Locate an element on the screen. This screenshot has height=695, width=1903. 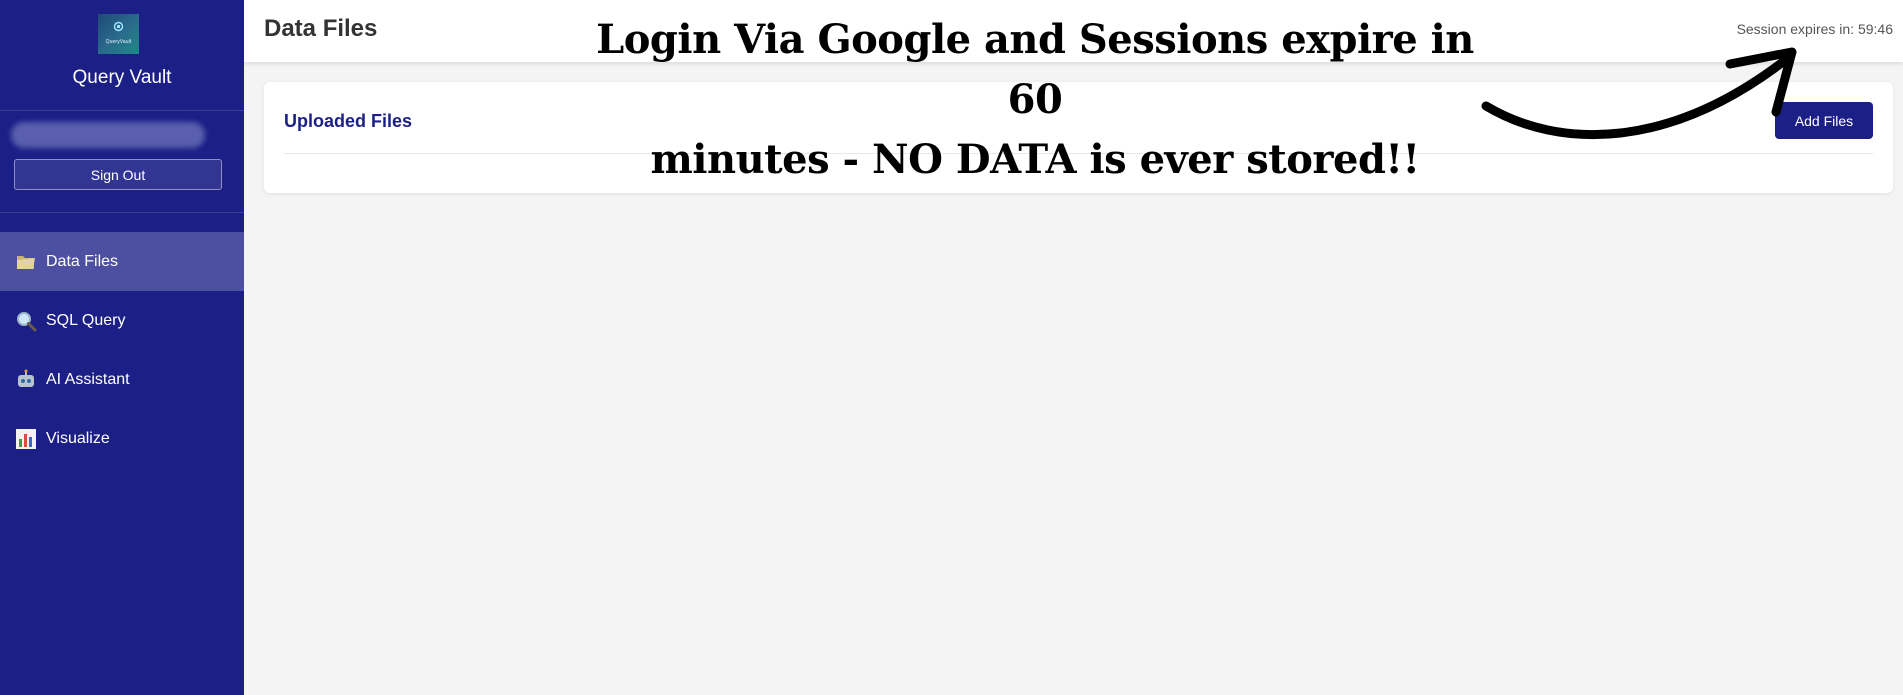
folder-icon is located at coordinates (26, 262).